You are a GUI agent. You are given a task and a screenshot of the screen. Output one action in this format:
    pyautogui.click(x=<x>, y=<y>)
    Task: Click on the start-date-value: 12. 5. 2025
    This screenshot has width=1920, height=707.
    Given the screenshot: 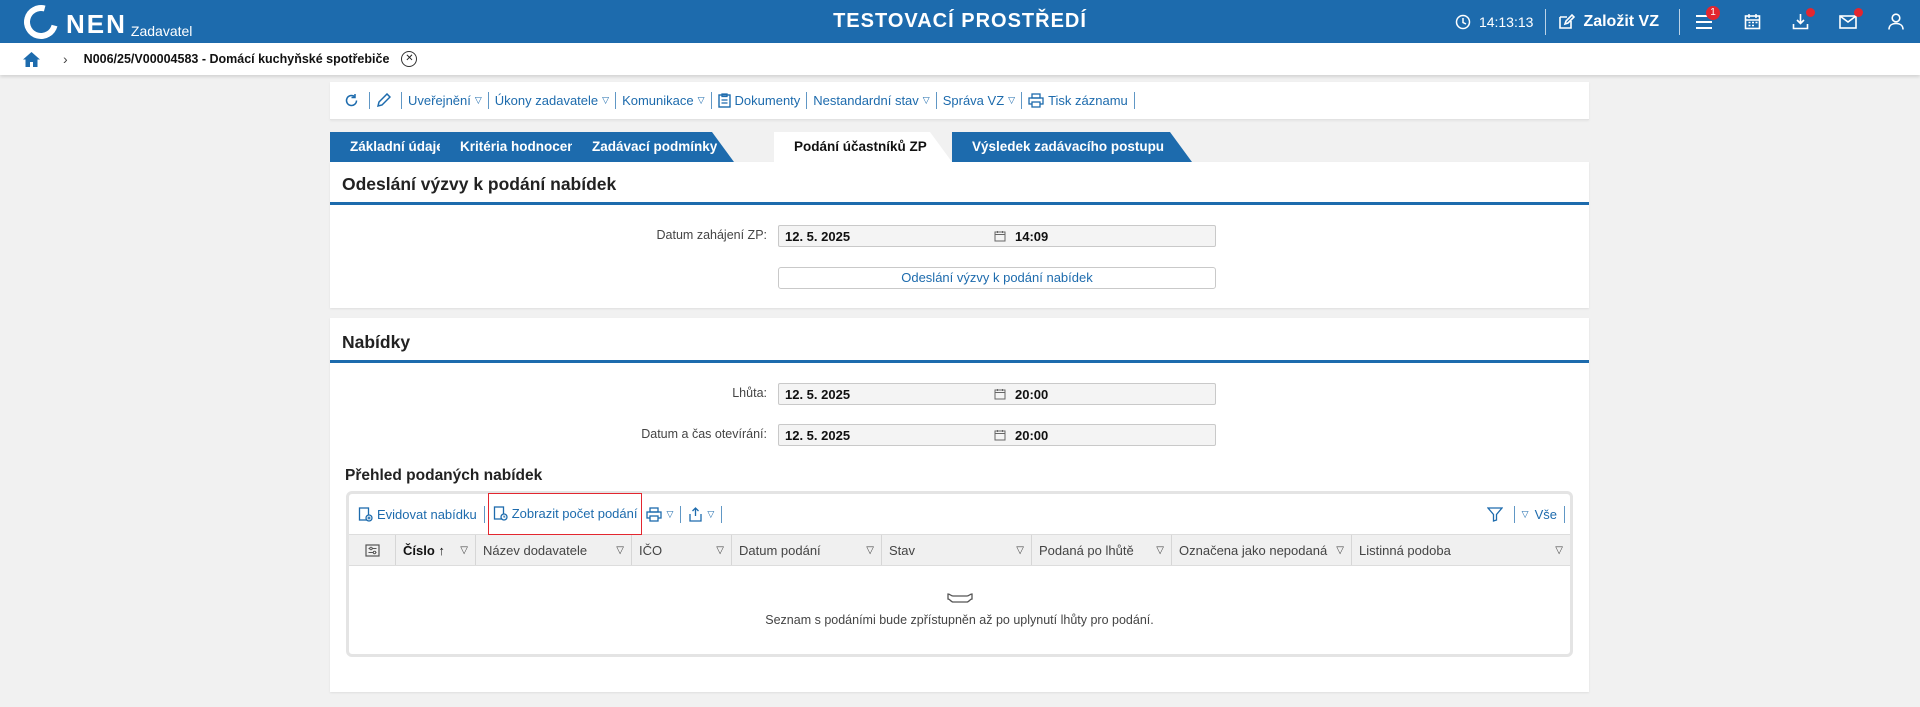 What is the action you would take?
    pyautogui.click(x=818, y=236)
    